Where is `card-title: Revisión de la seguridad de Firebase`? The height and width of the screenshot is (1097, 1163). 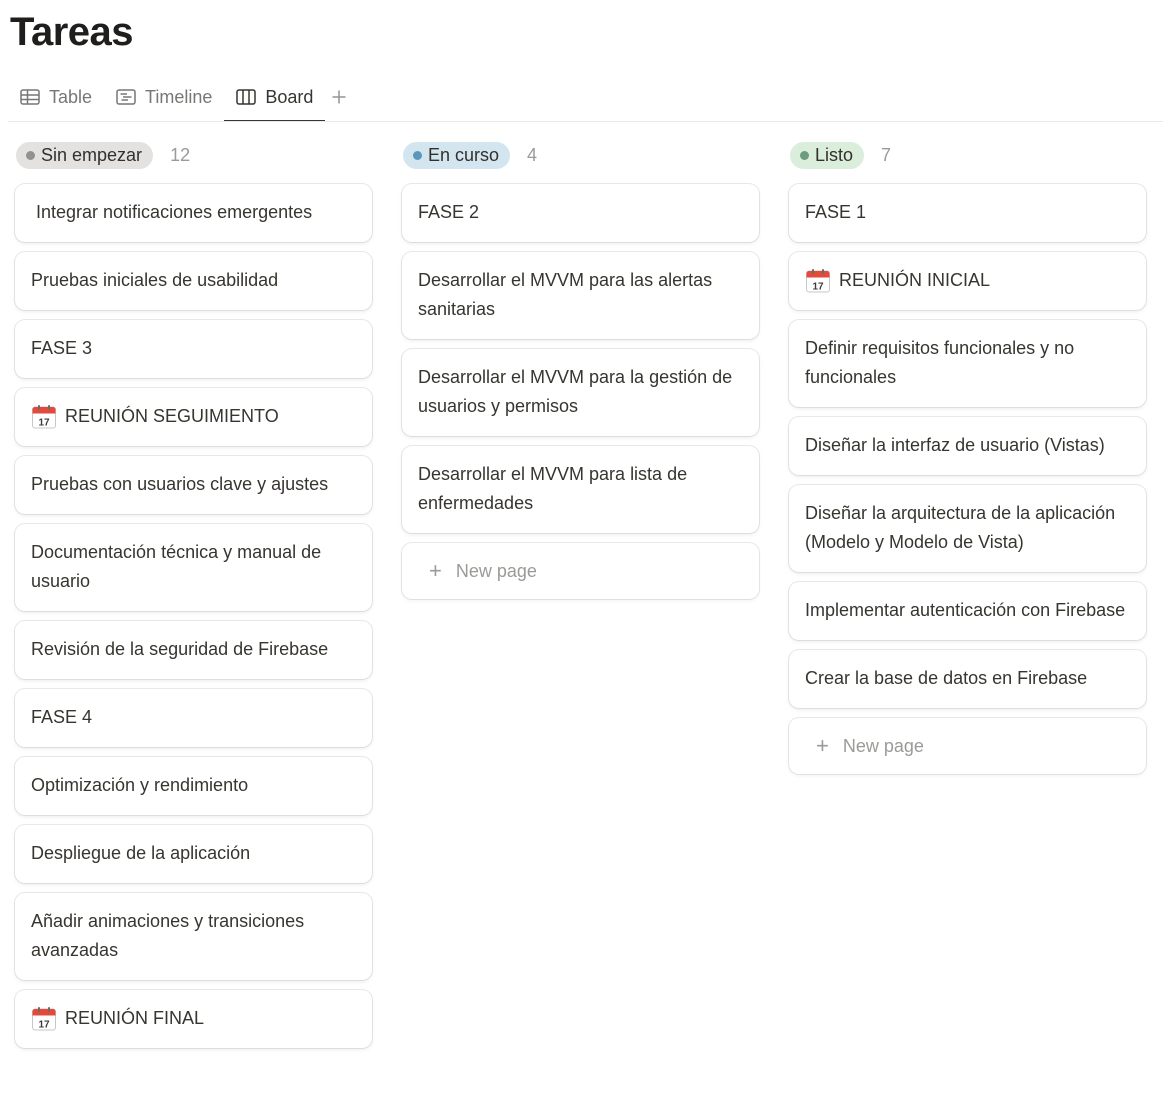
card-title: Revisión de la seguridad de Firebase is located at coordinates (180, 649).